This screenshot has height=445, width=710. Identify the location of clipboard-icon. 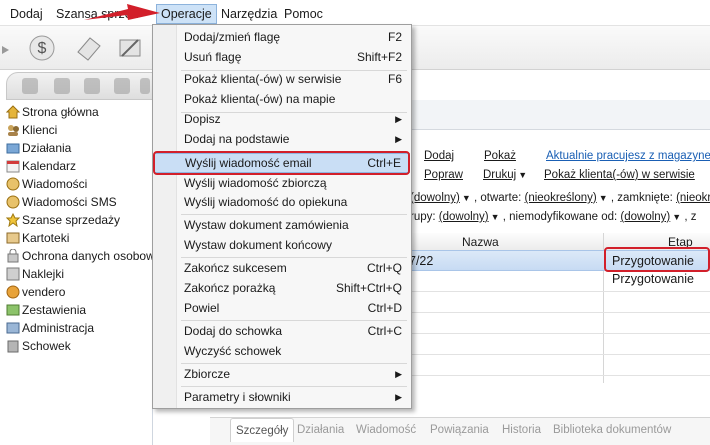
(13, 346).